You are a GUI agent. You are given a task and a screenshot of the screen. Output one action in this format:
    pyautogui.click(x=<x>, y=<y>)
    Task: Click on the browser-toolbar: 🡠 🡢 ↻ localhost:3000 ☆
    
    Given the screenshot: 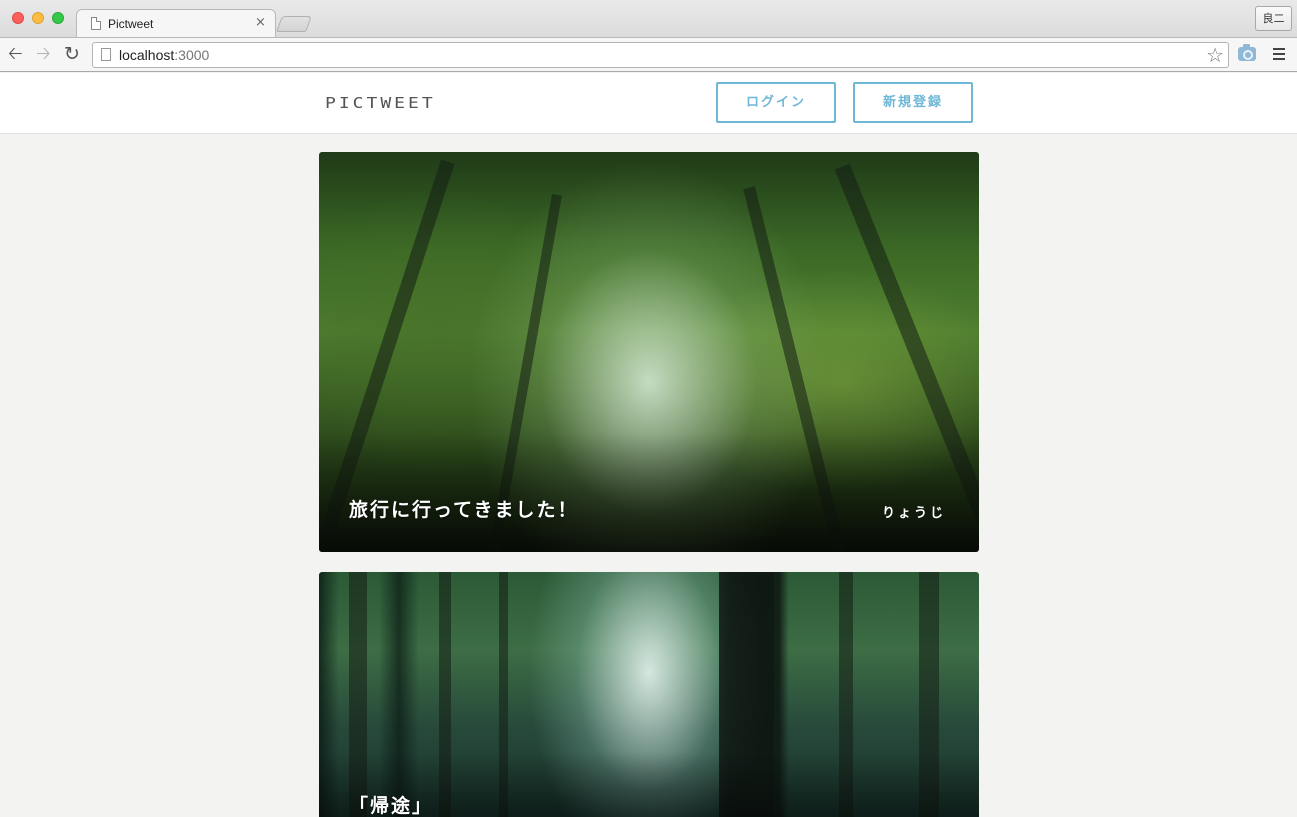 What is the action you would take?
    pyautogui.click(x=648, y=54)
    